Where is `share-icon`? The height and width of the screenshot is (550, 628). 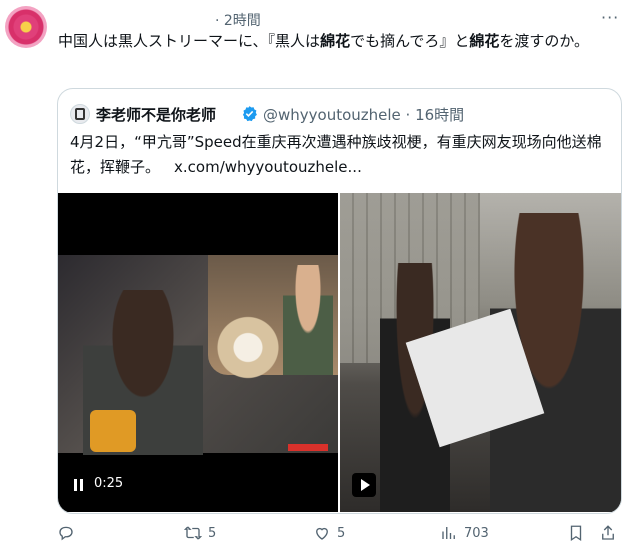 share-icon is located at coordinates (608, 532).